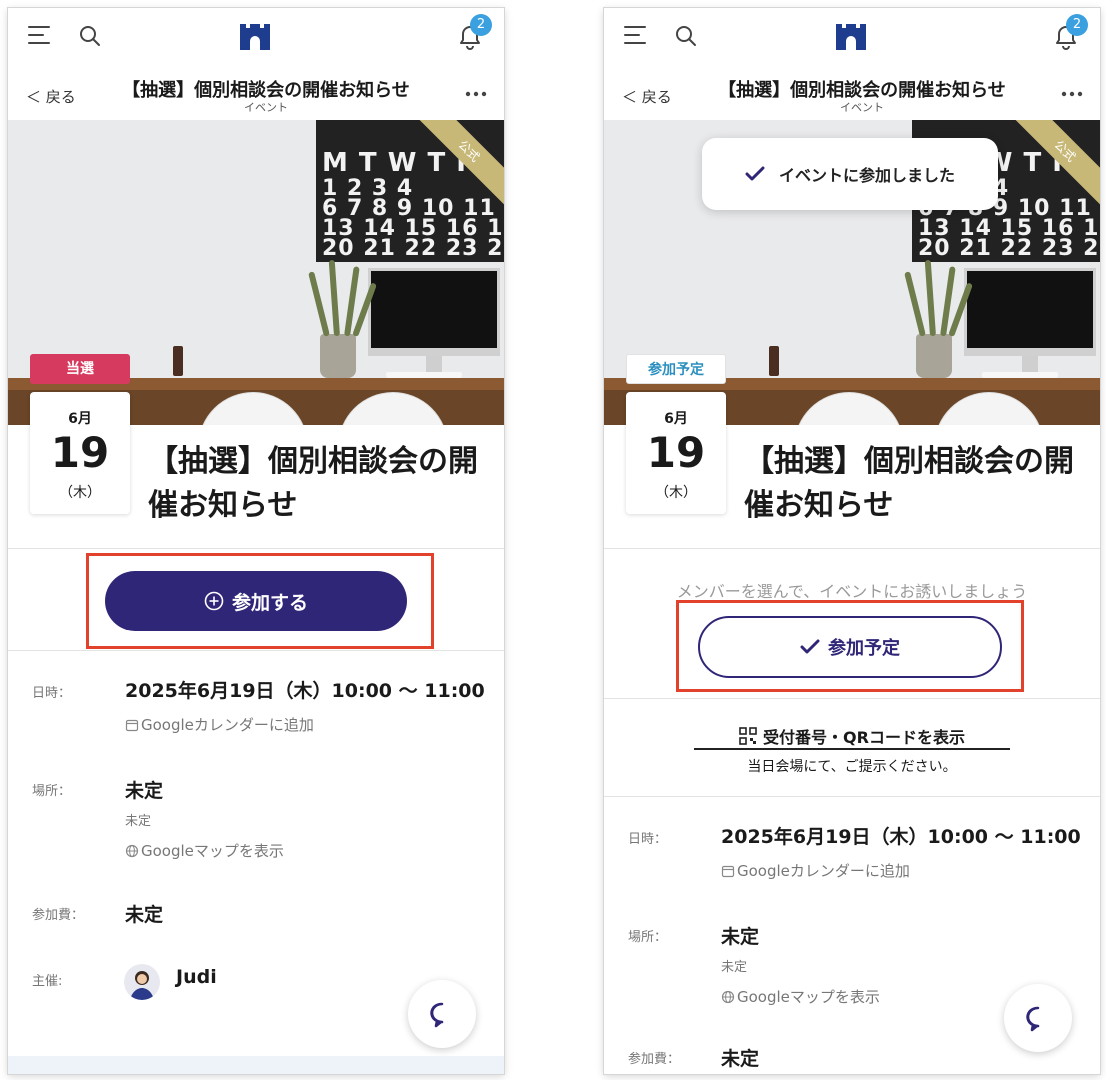 The width and height of the screenshot is (1106, 1080). I want to click on status-badge: 参加予定, so click(676, 369).